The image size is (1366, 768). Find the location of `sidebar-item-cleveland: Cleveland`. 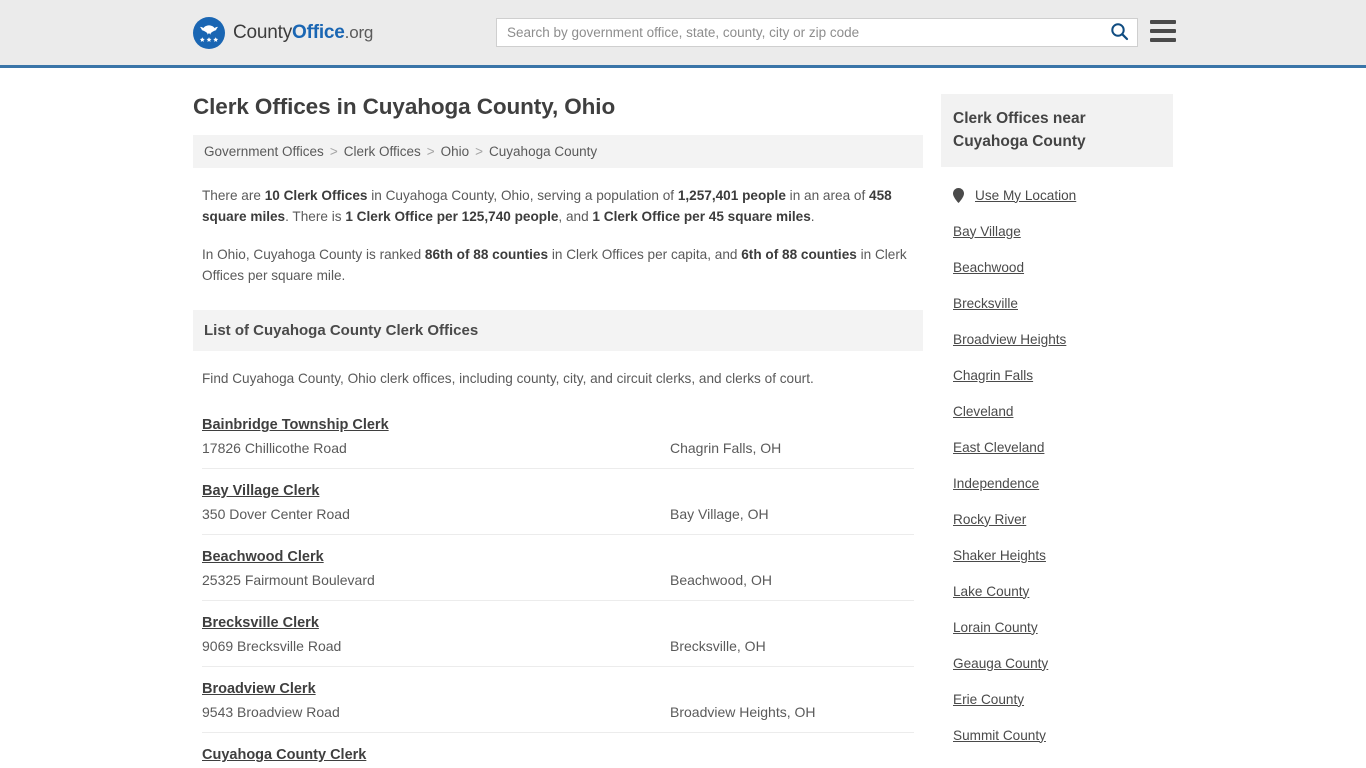

sidebar-item-cleveland: Cleveland is located at coordinates (1063, 411).